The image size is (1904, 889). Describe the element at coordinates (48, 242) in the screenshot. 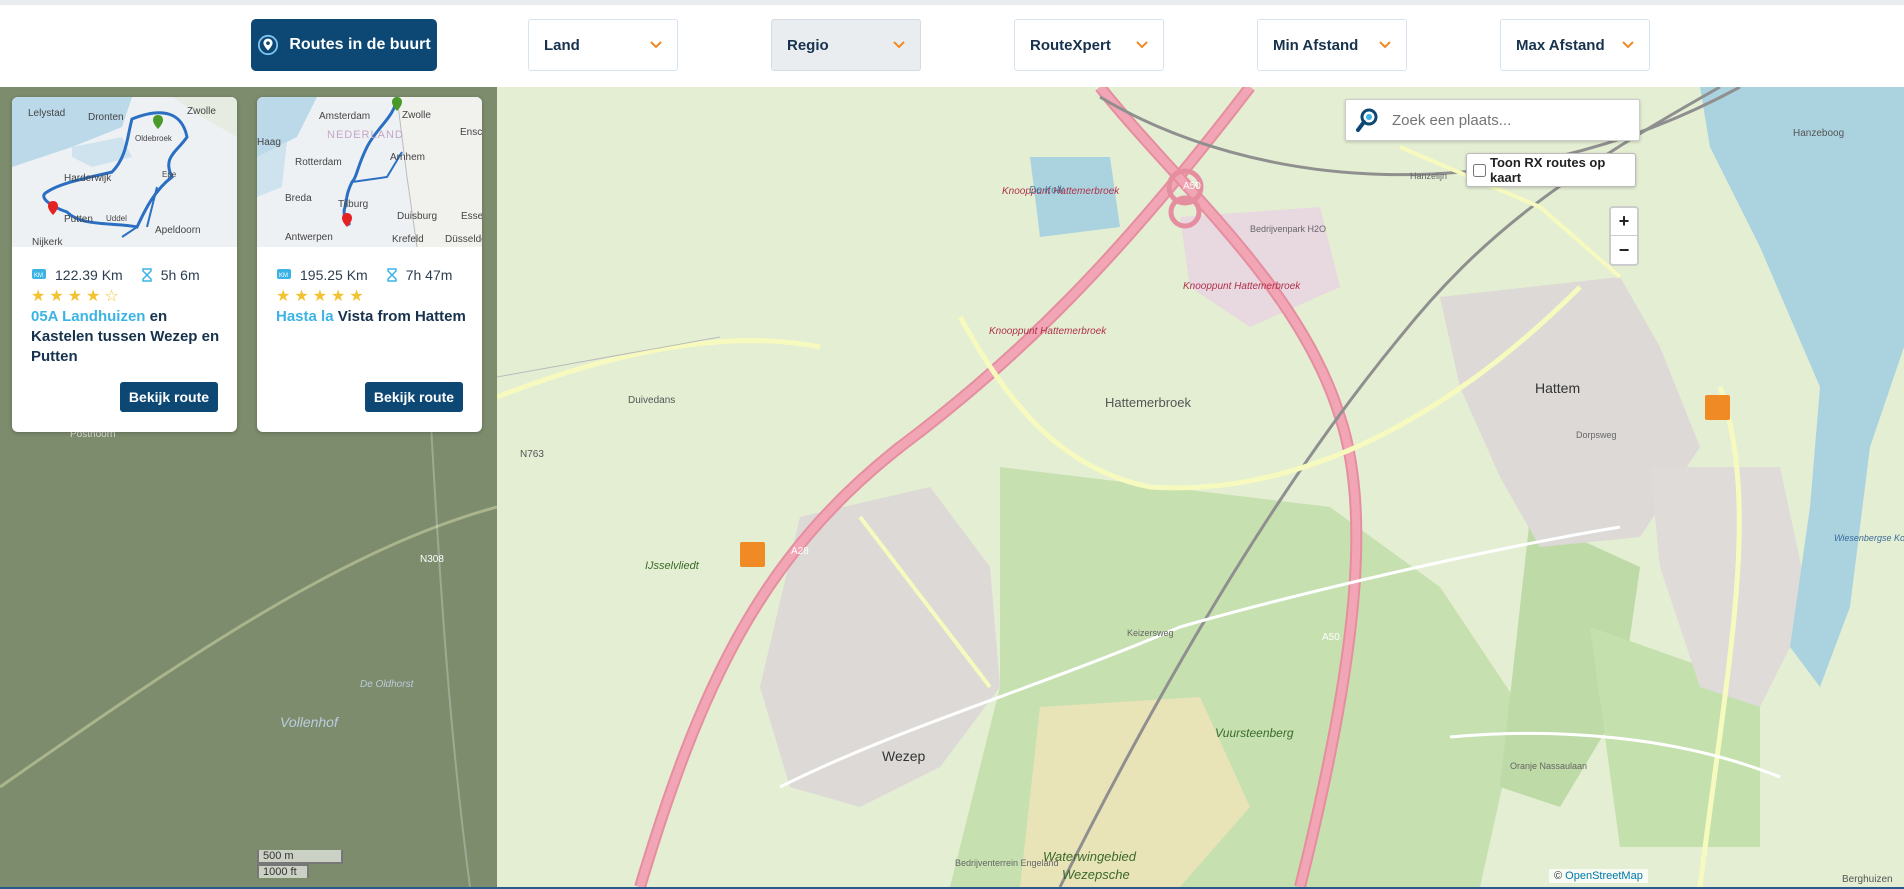

I see `thumb-label: Nijkerk` at that location.